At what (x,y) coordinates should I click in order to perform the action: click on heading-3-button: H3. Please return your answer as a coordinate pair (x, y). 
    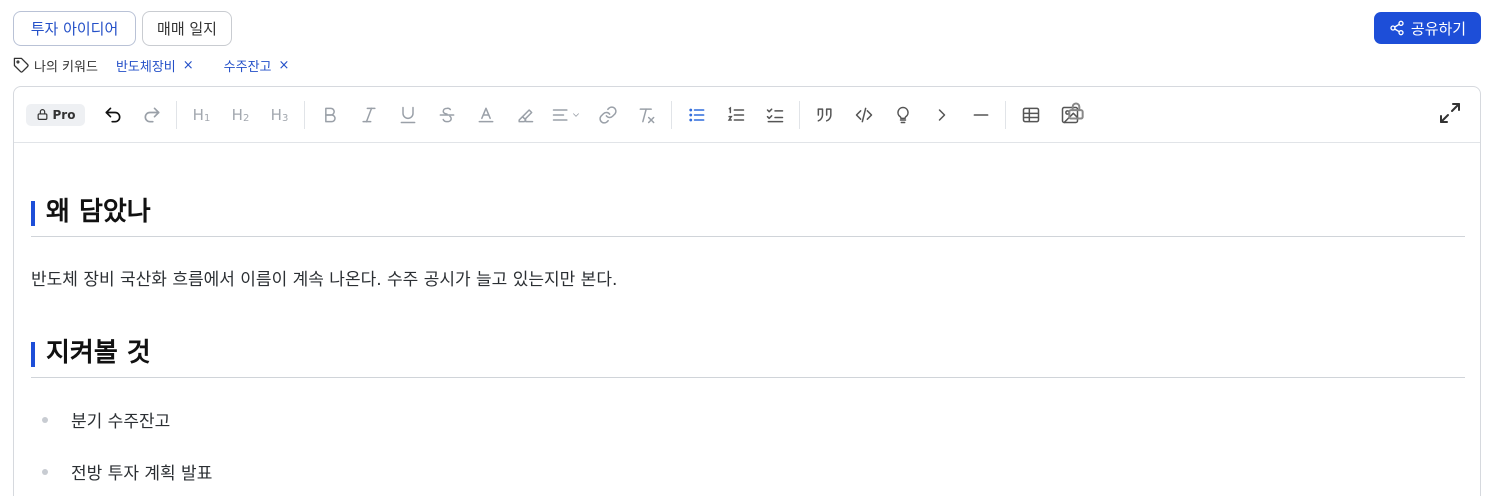
    Looking at the image, I should click on (279, 115).